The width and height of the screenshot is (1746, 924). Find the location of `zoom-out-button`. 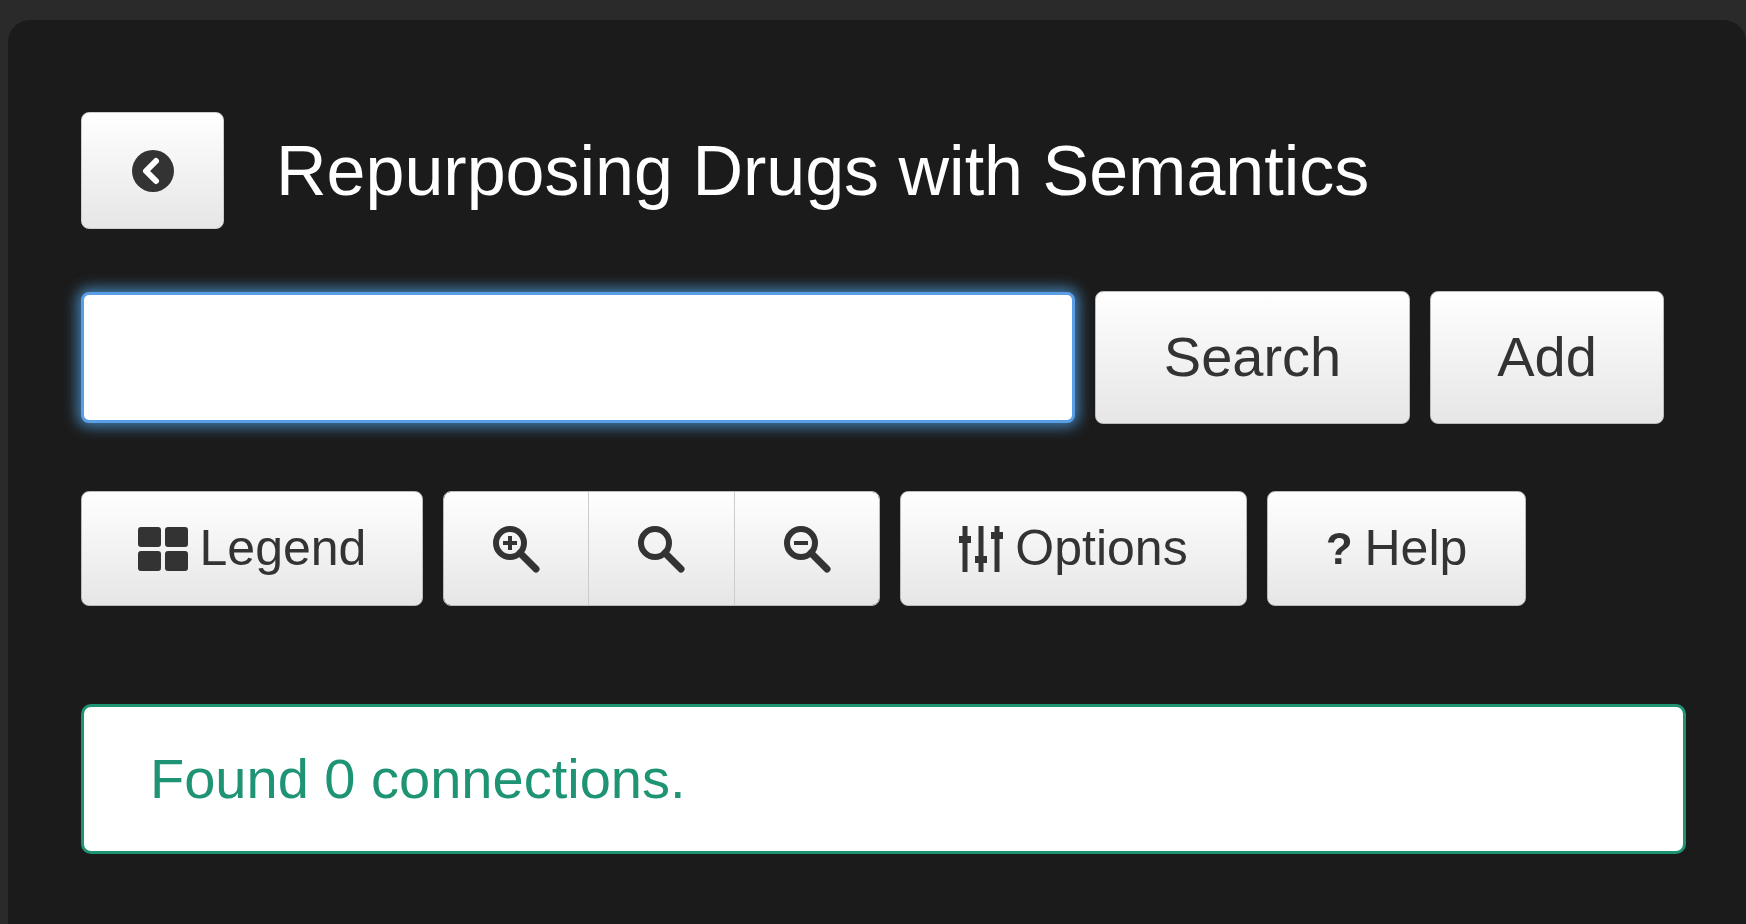

zoom-out-button is located at coordinates (806, 548).